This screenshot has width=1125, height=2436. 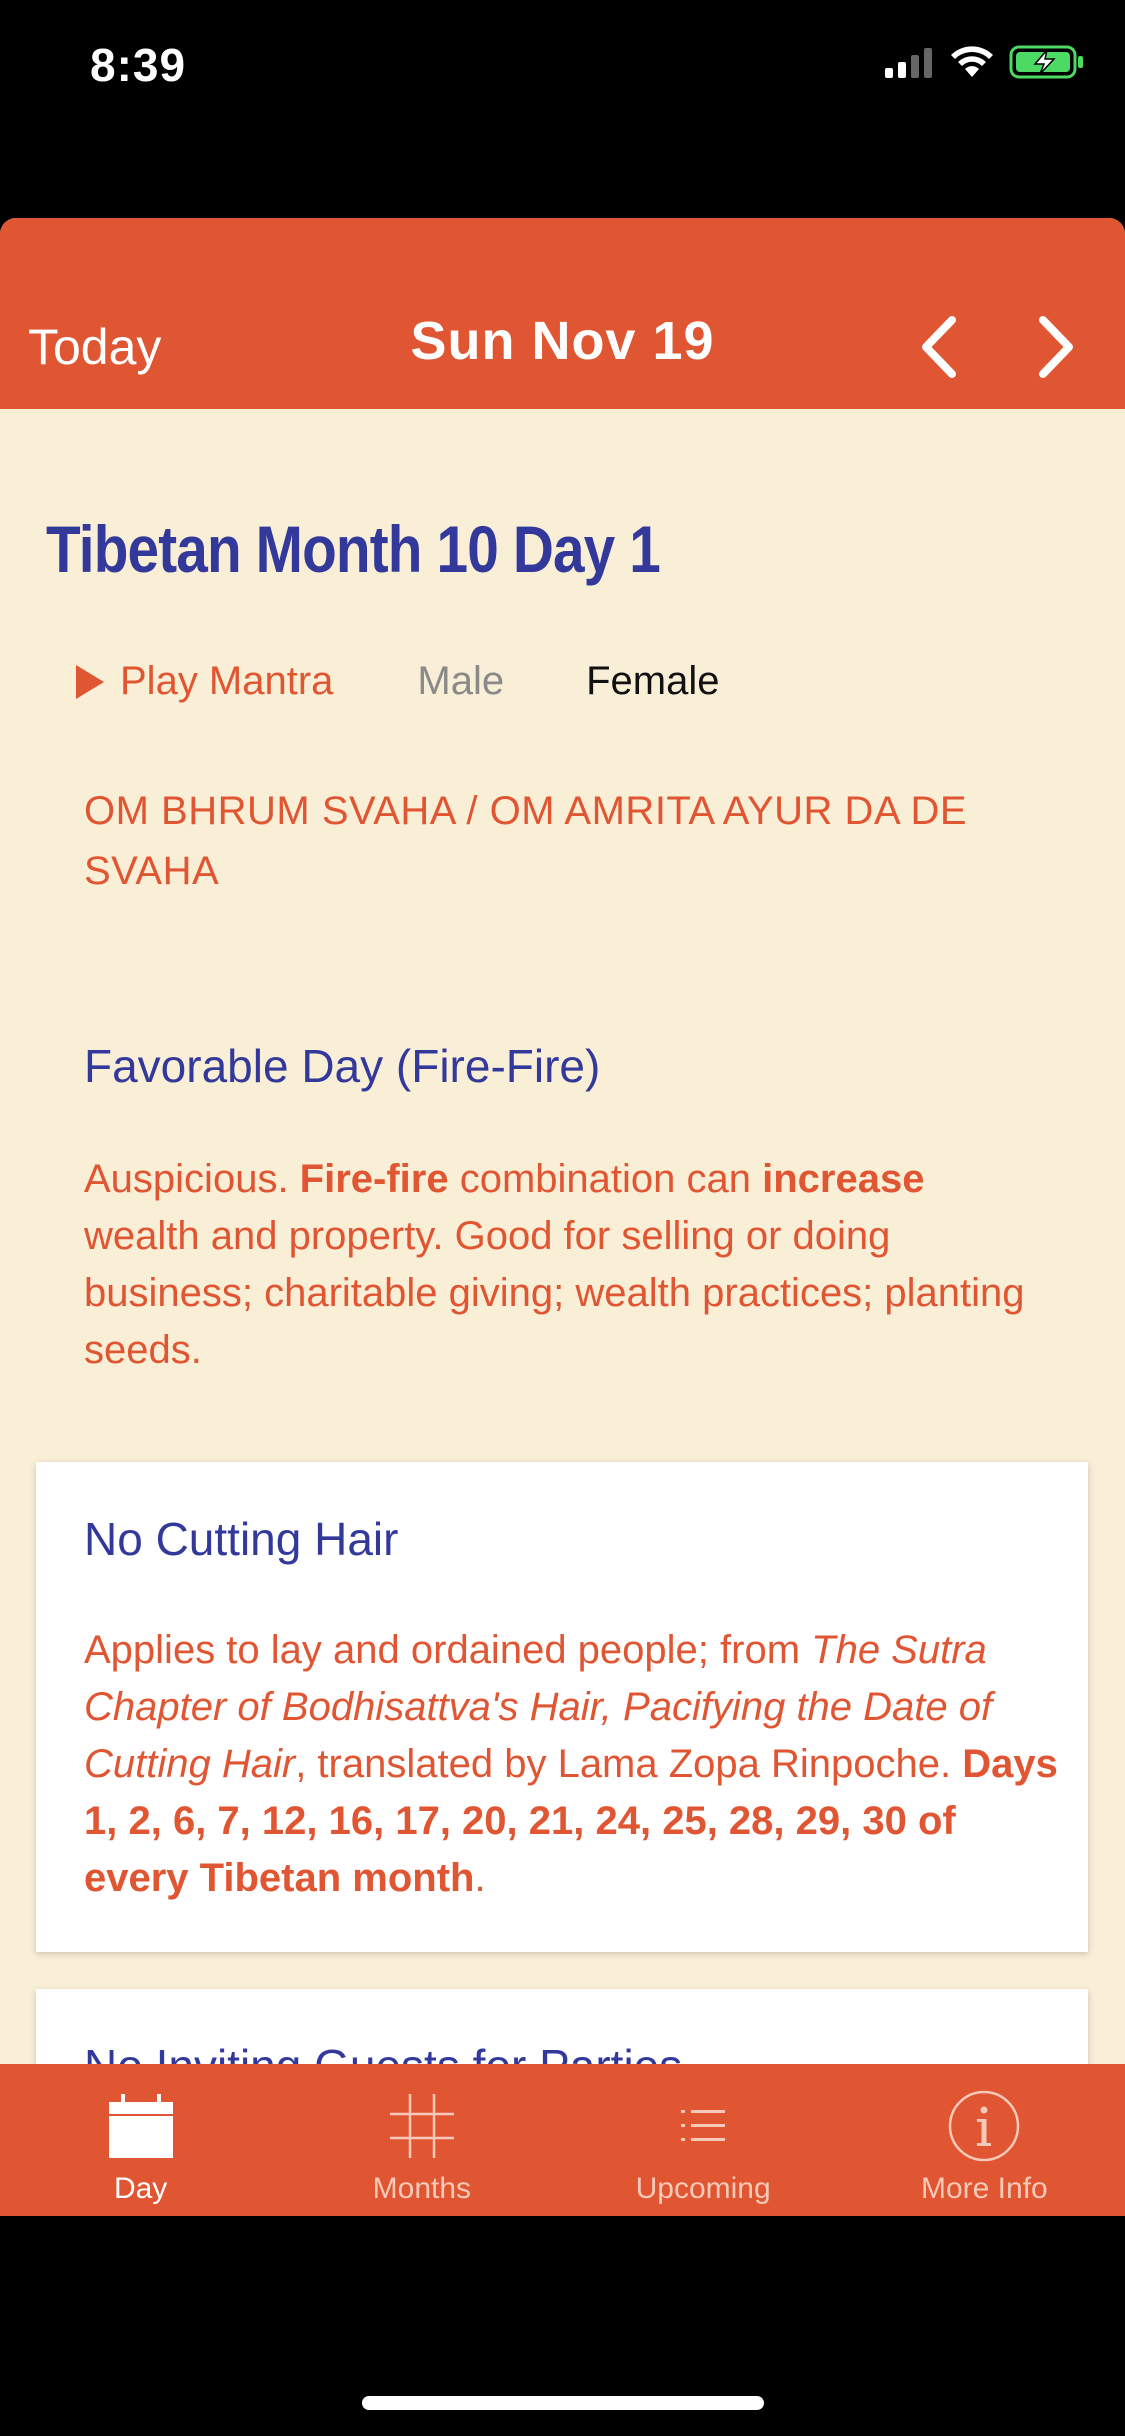 What do you see at coordinates (90, 681) in the screenshot?
I see `play-icon` at bounding box center [90, 681].